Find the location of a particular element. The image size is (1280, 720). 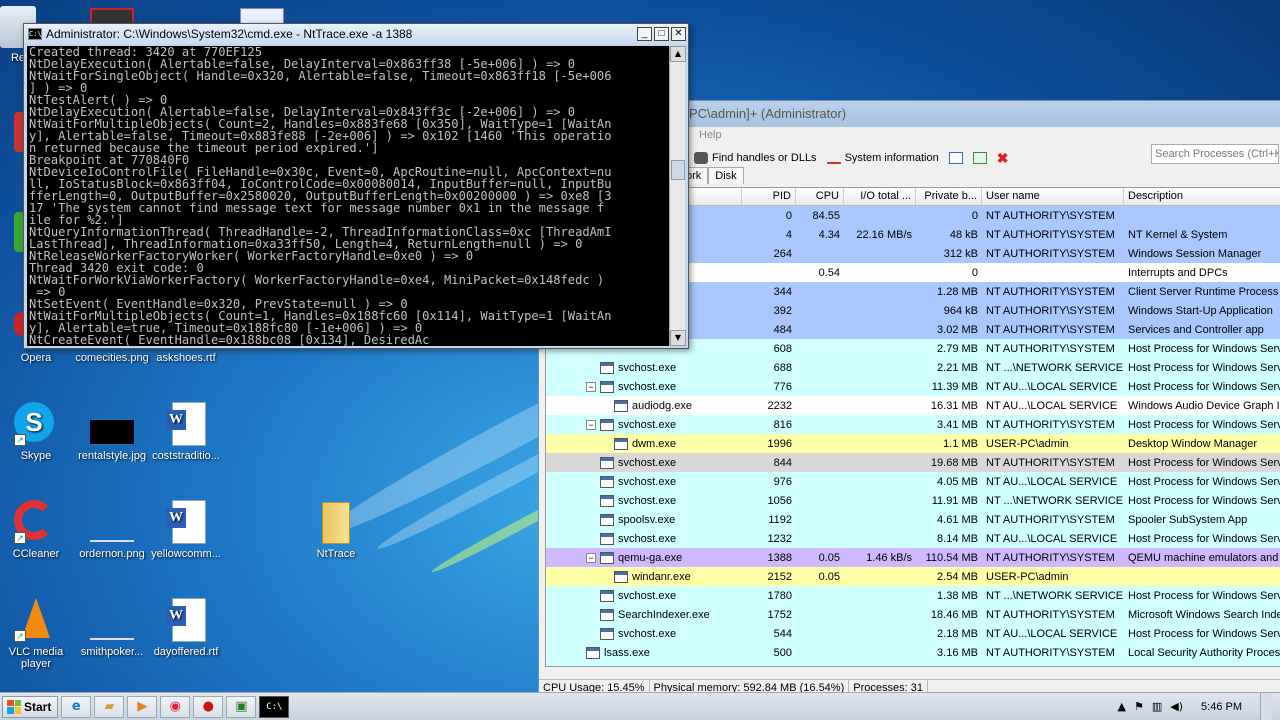

ccleaner-icon: ↗ is located at coordinates (36, 522).